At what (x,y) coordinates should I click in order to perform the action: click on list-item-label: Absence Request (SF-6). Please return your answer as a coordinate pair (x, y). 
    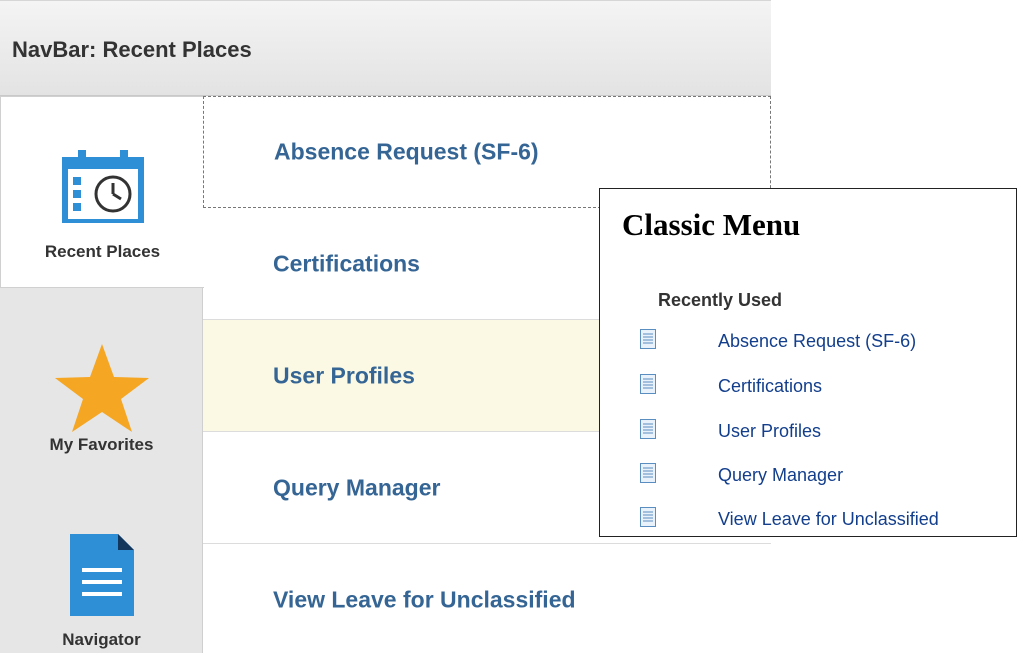
    Looking at the image, I should click on (406, 151).